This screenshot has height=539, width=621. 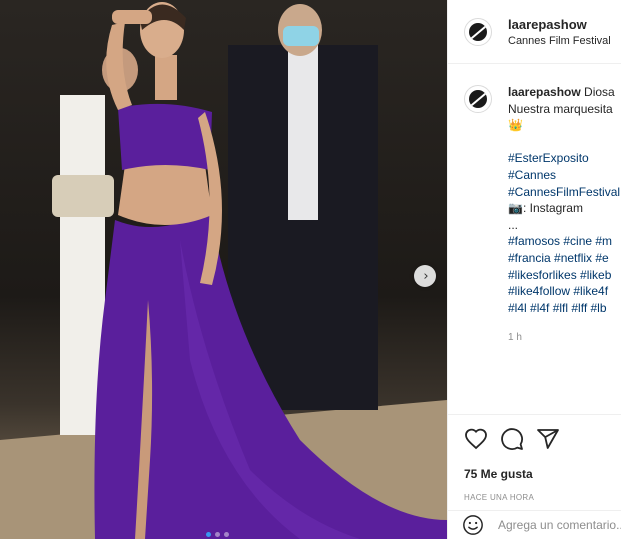 What do you see at coordinates (534, 458) in the screenshot?
I see `post-actions: 75 Me gusta HACE UNA HORA` at bounding box center [534, 458].